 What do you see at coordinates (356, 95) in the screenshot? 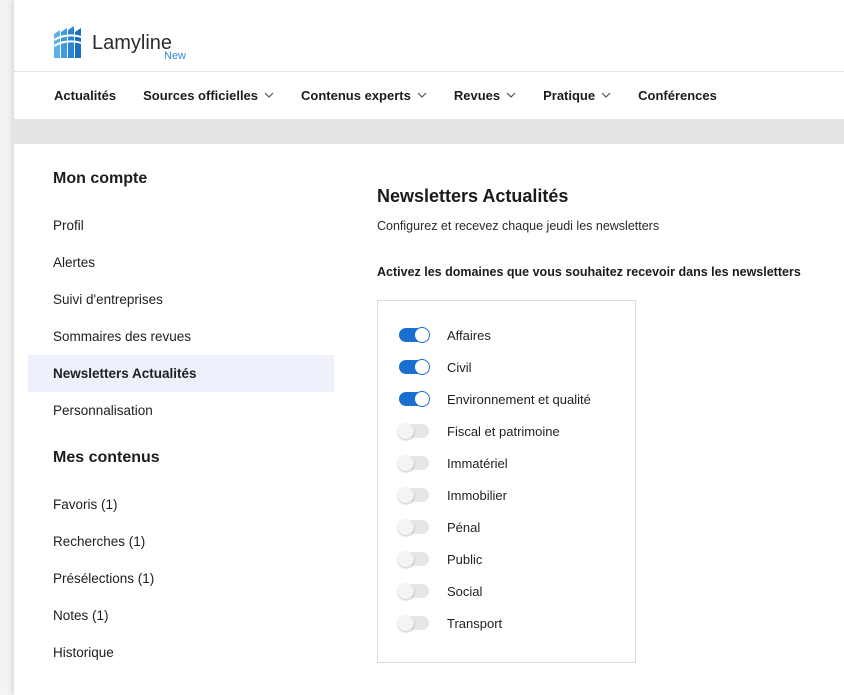
I see `nav-item-label: Contenus experts` at bounding box center [356, 95].